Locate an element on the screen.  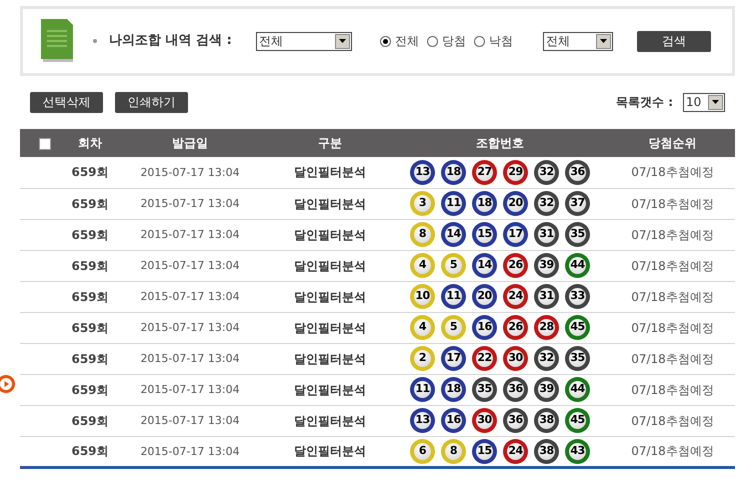
search-label: 나의조합 내역 검색 : is located at coordinates (170, 41).